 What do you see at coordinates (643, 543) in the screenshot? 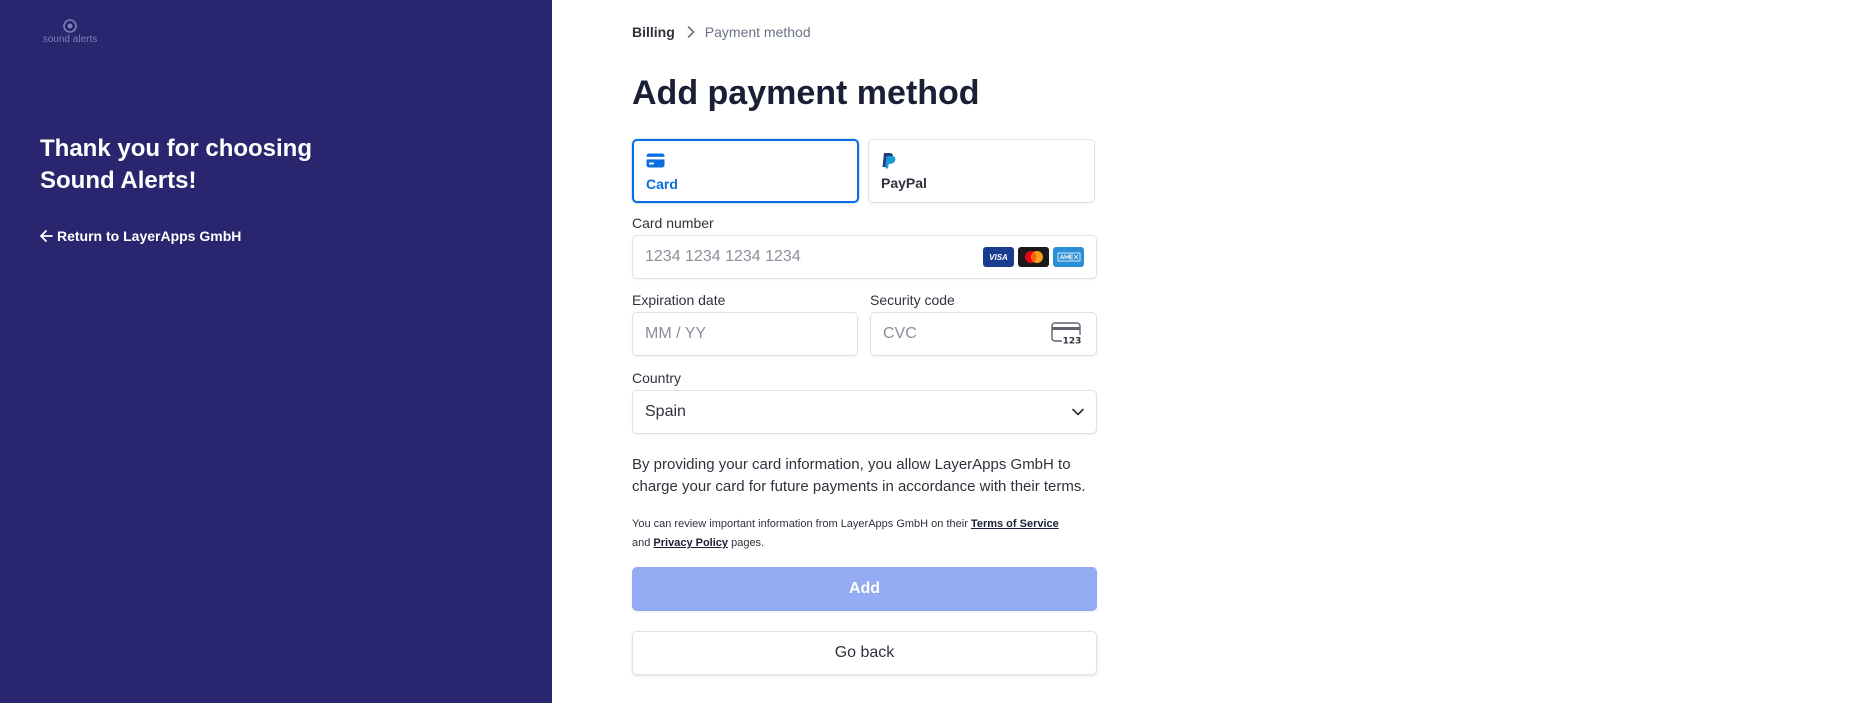
I see `terms-middle: and` at bounding box center [643, 543].